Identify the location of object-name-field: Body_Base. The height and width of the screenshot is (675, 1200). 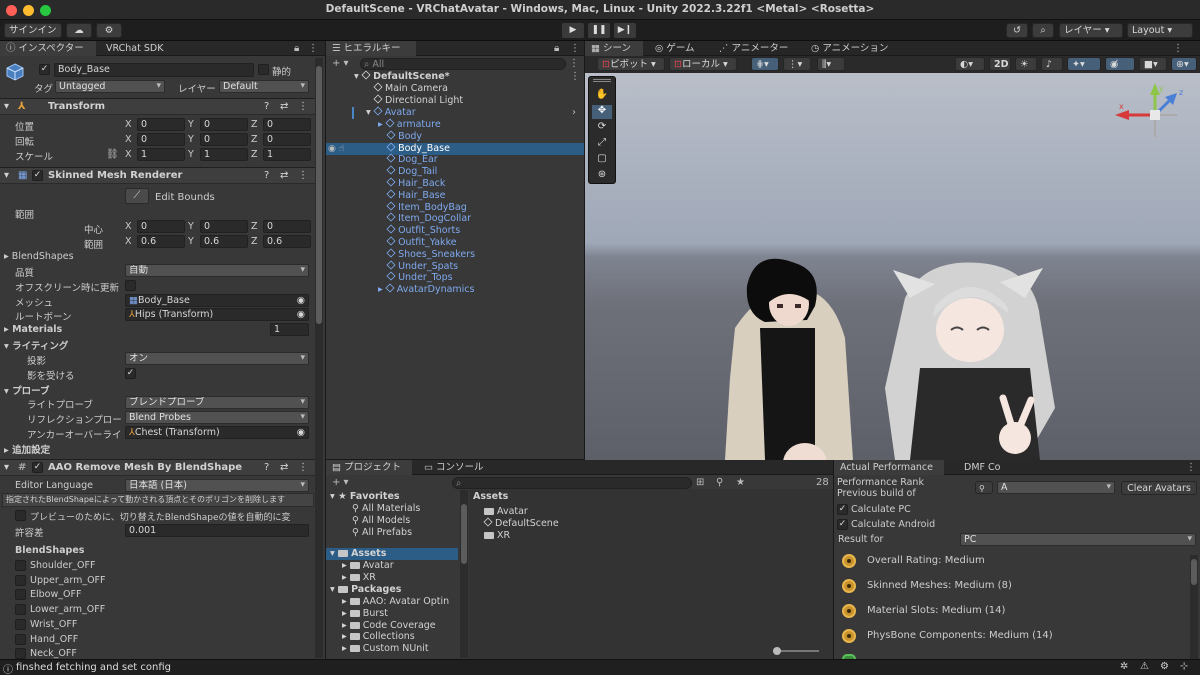
(154, 70).